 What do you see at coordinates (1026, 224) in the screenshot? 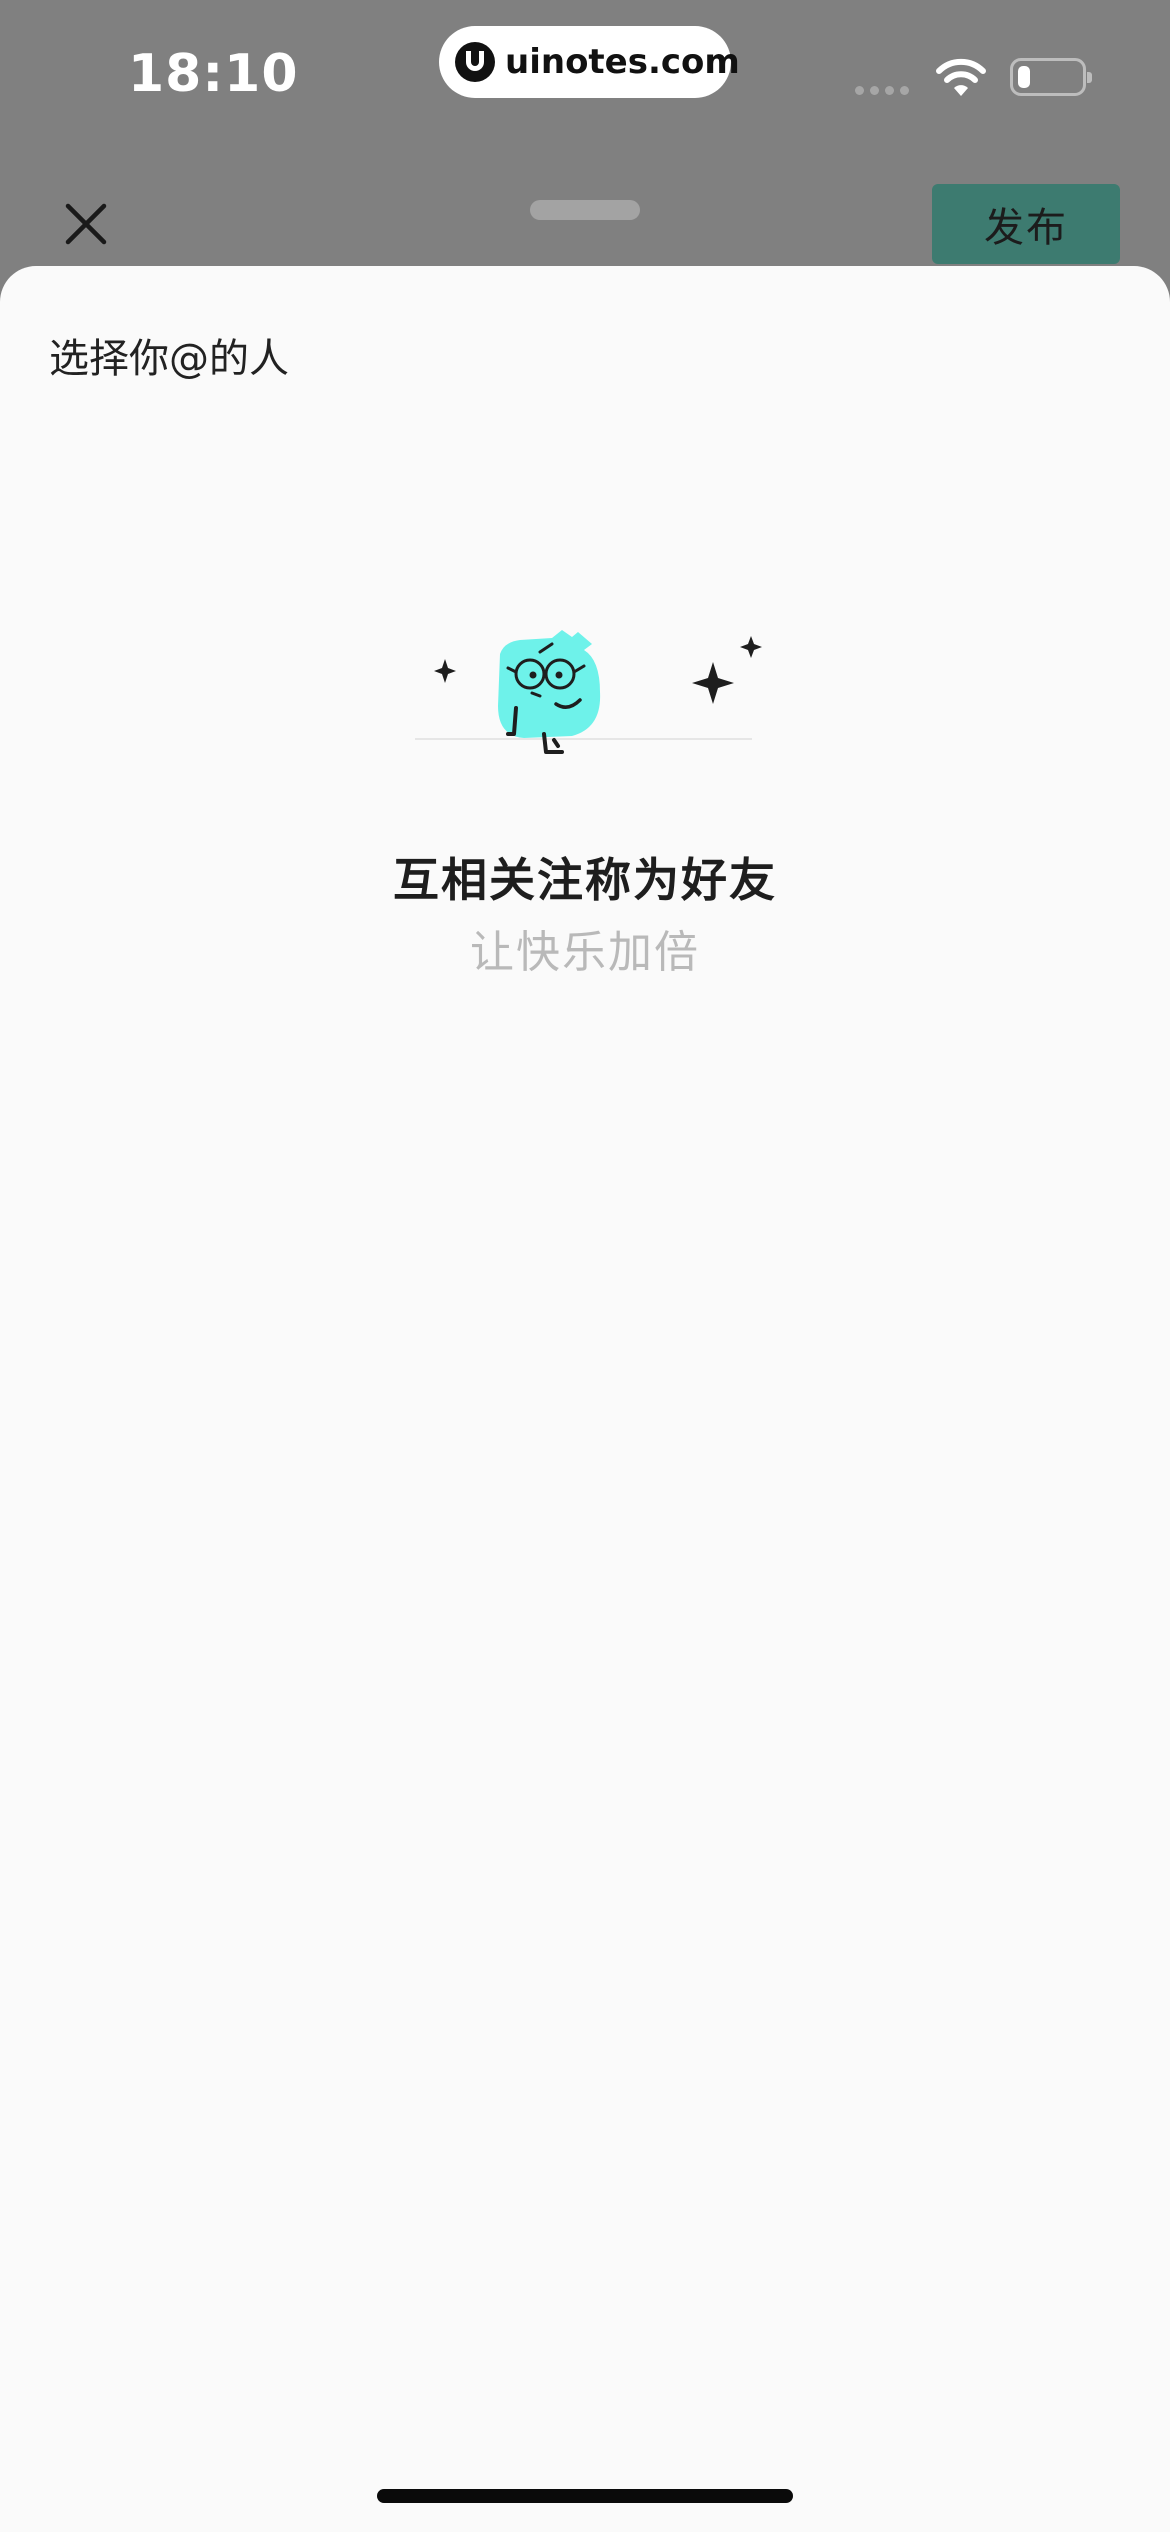
I see `publish-button: 发布` at bounding box center [1026, 224].